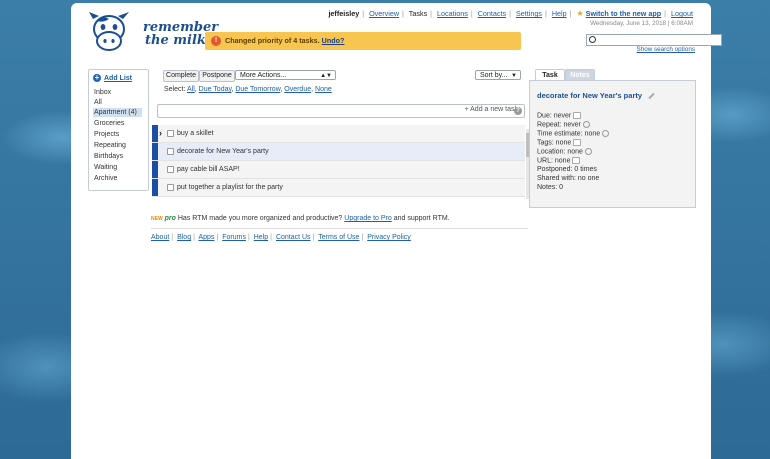 The image size is (770, 459). I want to click on footer-privacy: Privacy Policy, so click(389, 237).